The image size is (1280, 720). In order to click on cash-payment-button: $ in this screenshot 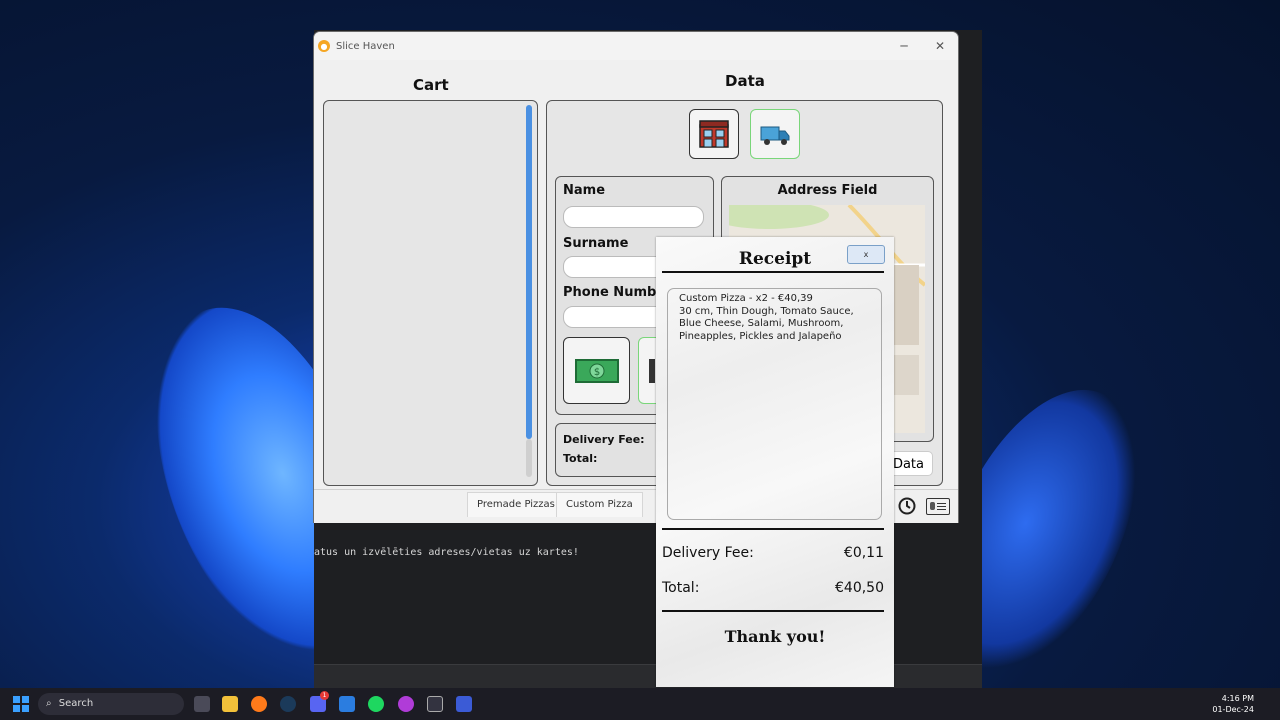, I will do `click(596, 370)`.